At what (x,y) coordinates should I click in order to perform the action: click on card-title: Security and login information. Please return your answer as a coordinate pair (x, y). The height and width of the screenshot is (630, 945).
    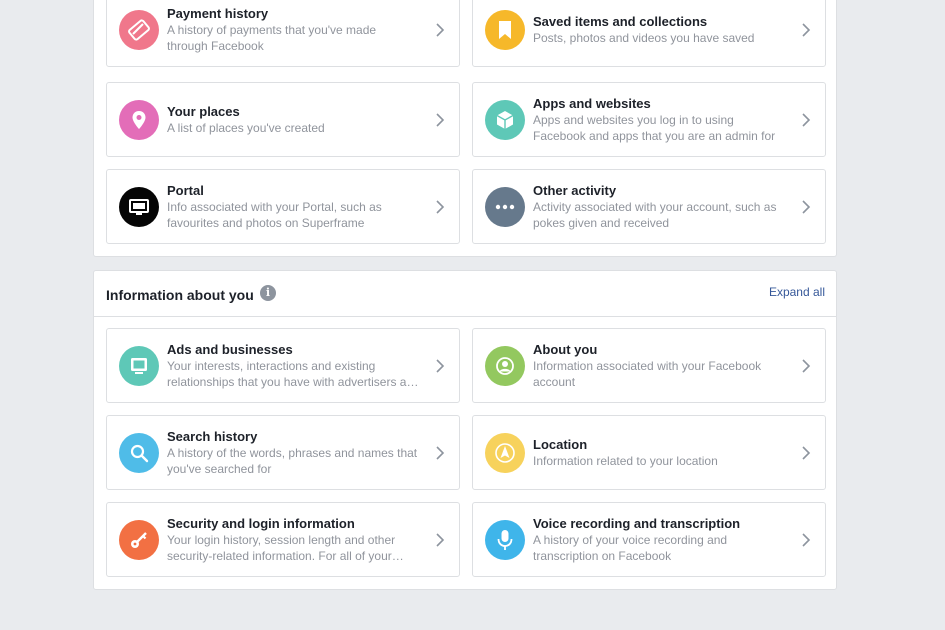
    Looking at the image, I should click on (261, 523).